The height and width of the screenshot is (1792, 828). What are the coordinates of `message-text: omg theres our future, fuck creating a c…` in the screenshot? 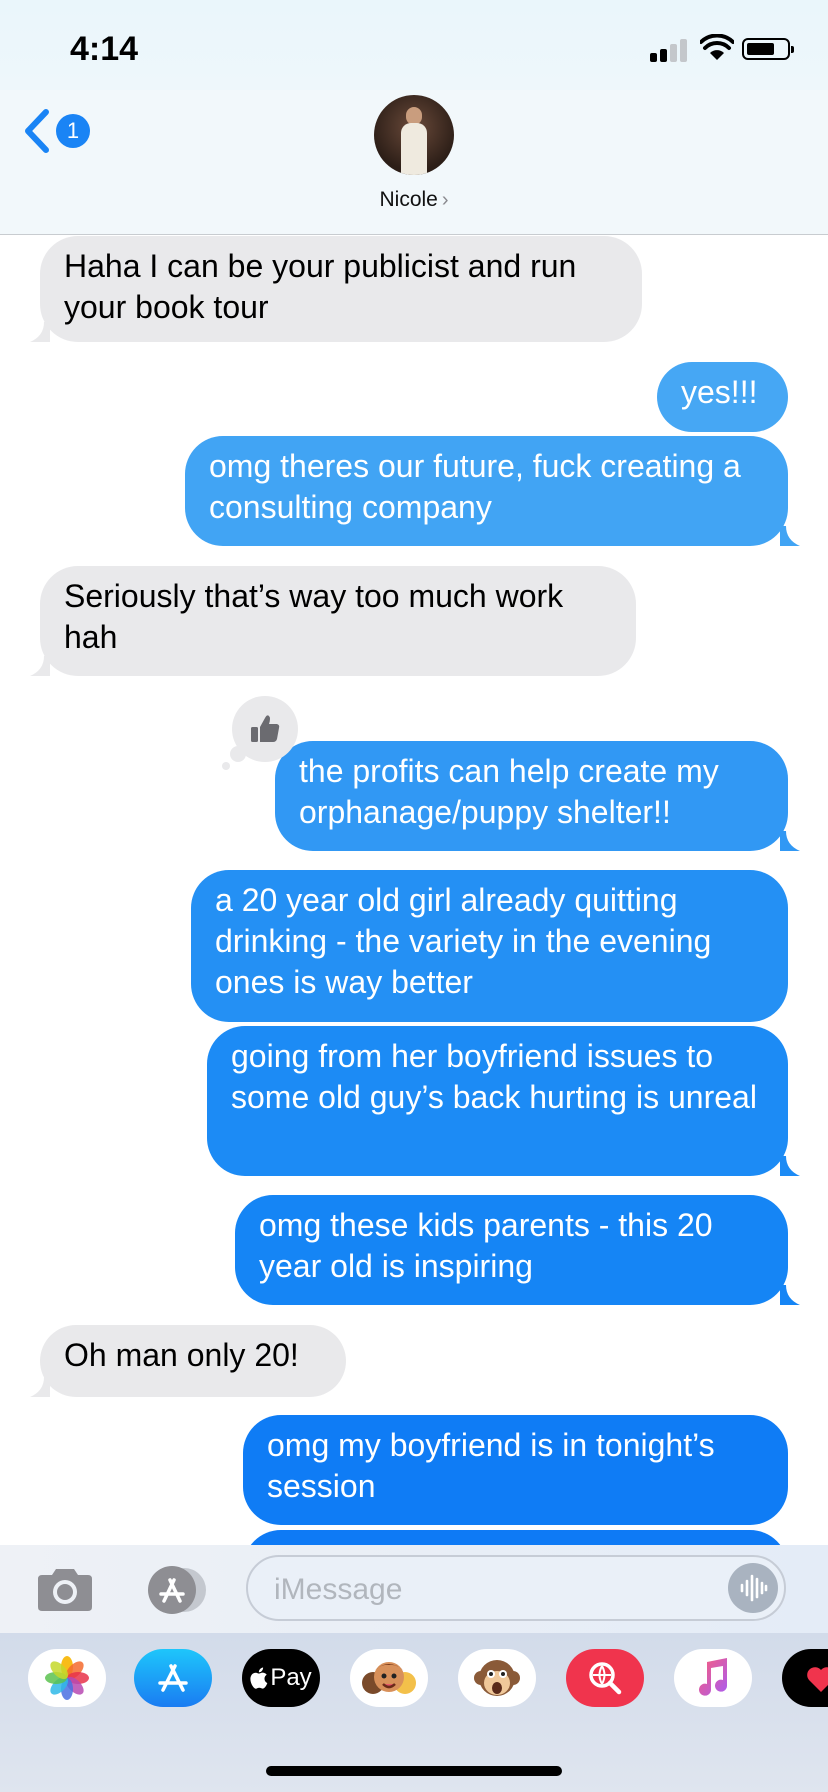 It's located at (475, 486).